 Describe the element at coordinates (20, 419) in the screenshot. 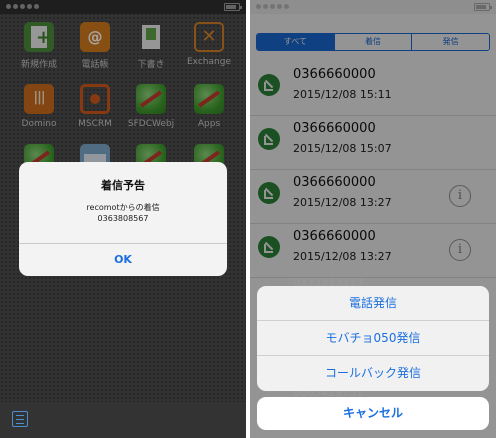

I see `list-icon` at that location.